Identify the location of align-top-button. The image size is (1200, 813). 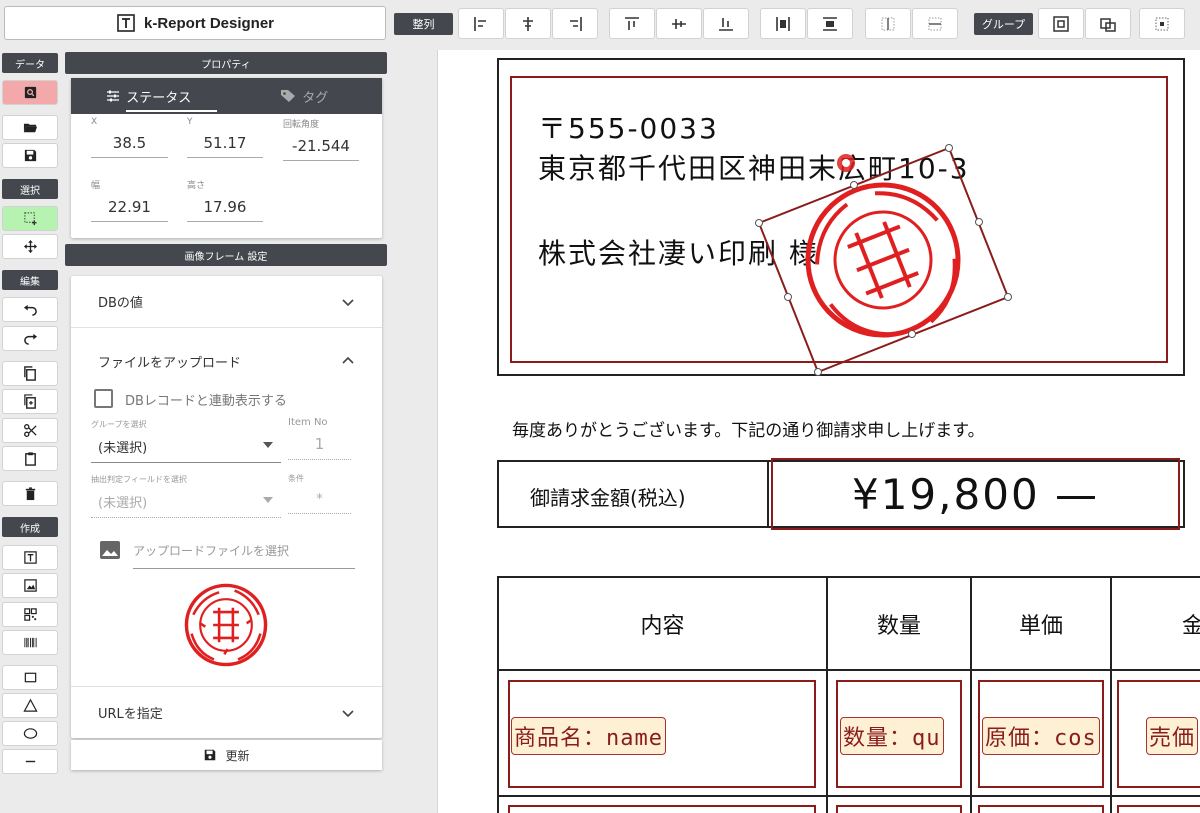
(632, 23).